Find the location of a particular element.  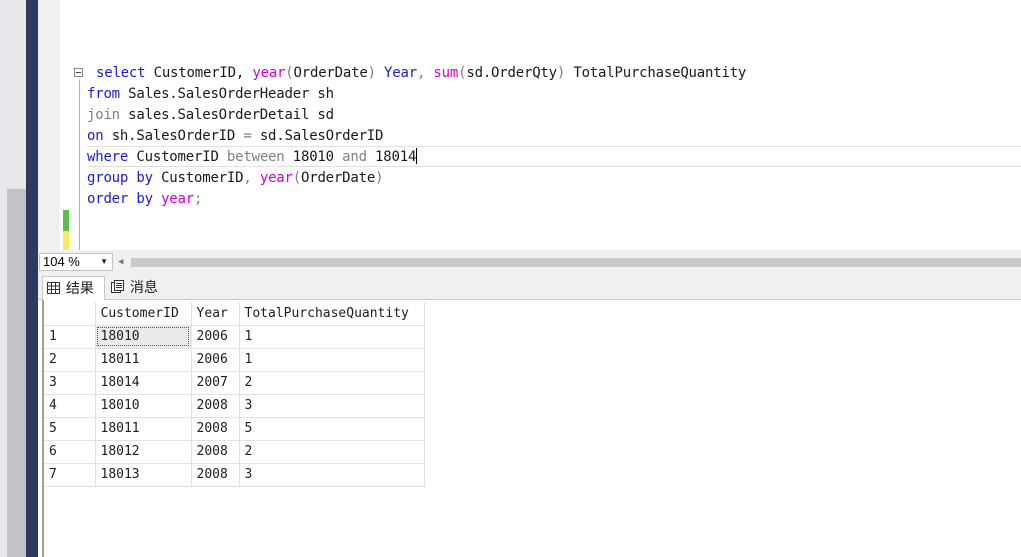

table-row: 7 18013 2008 3 is located at coordinates (234, 475).